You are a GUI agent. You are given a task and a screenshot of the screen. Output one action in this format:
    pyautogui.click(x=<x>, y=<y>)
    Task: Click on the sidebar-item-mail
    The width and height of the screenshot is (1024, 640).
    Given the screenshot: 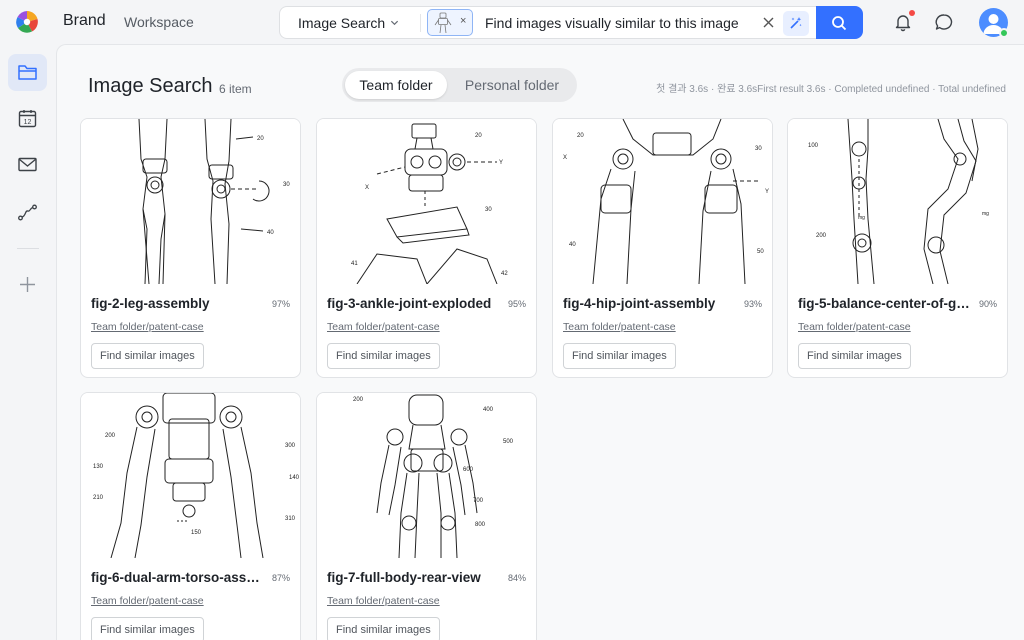 What is the action you would take?
    pyautogui.click(x=27, y=164)
    